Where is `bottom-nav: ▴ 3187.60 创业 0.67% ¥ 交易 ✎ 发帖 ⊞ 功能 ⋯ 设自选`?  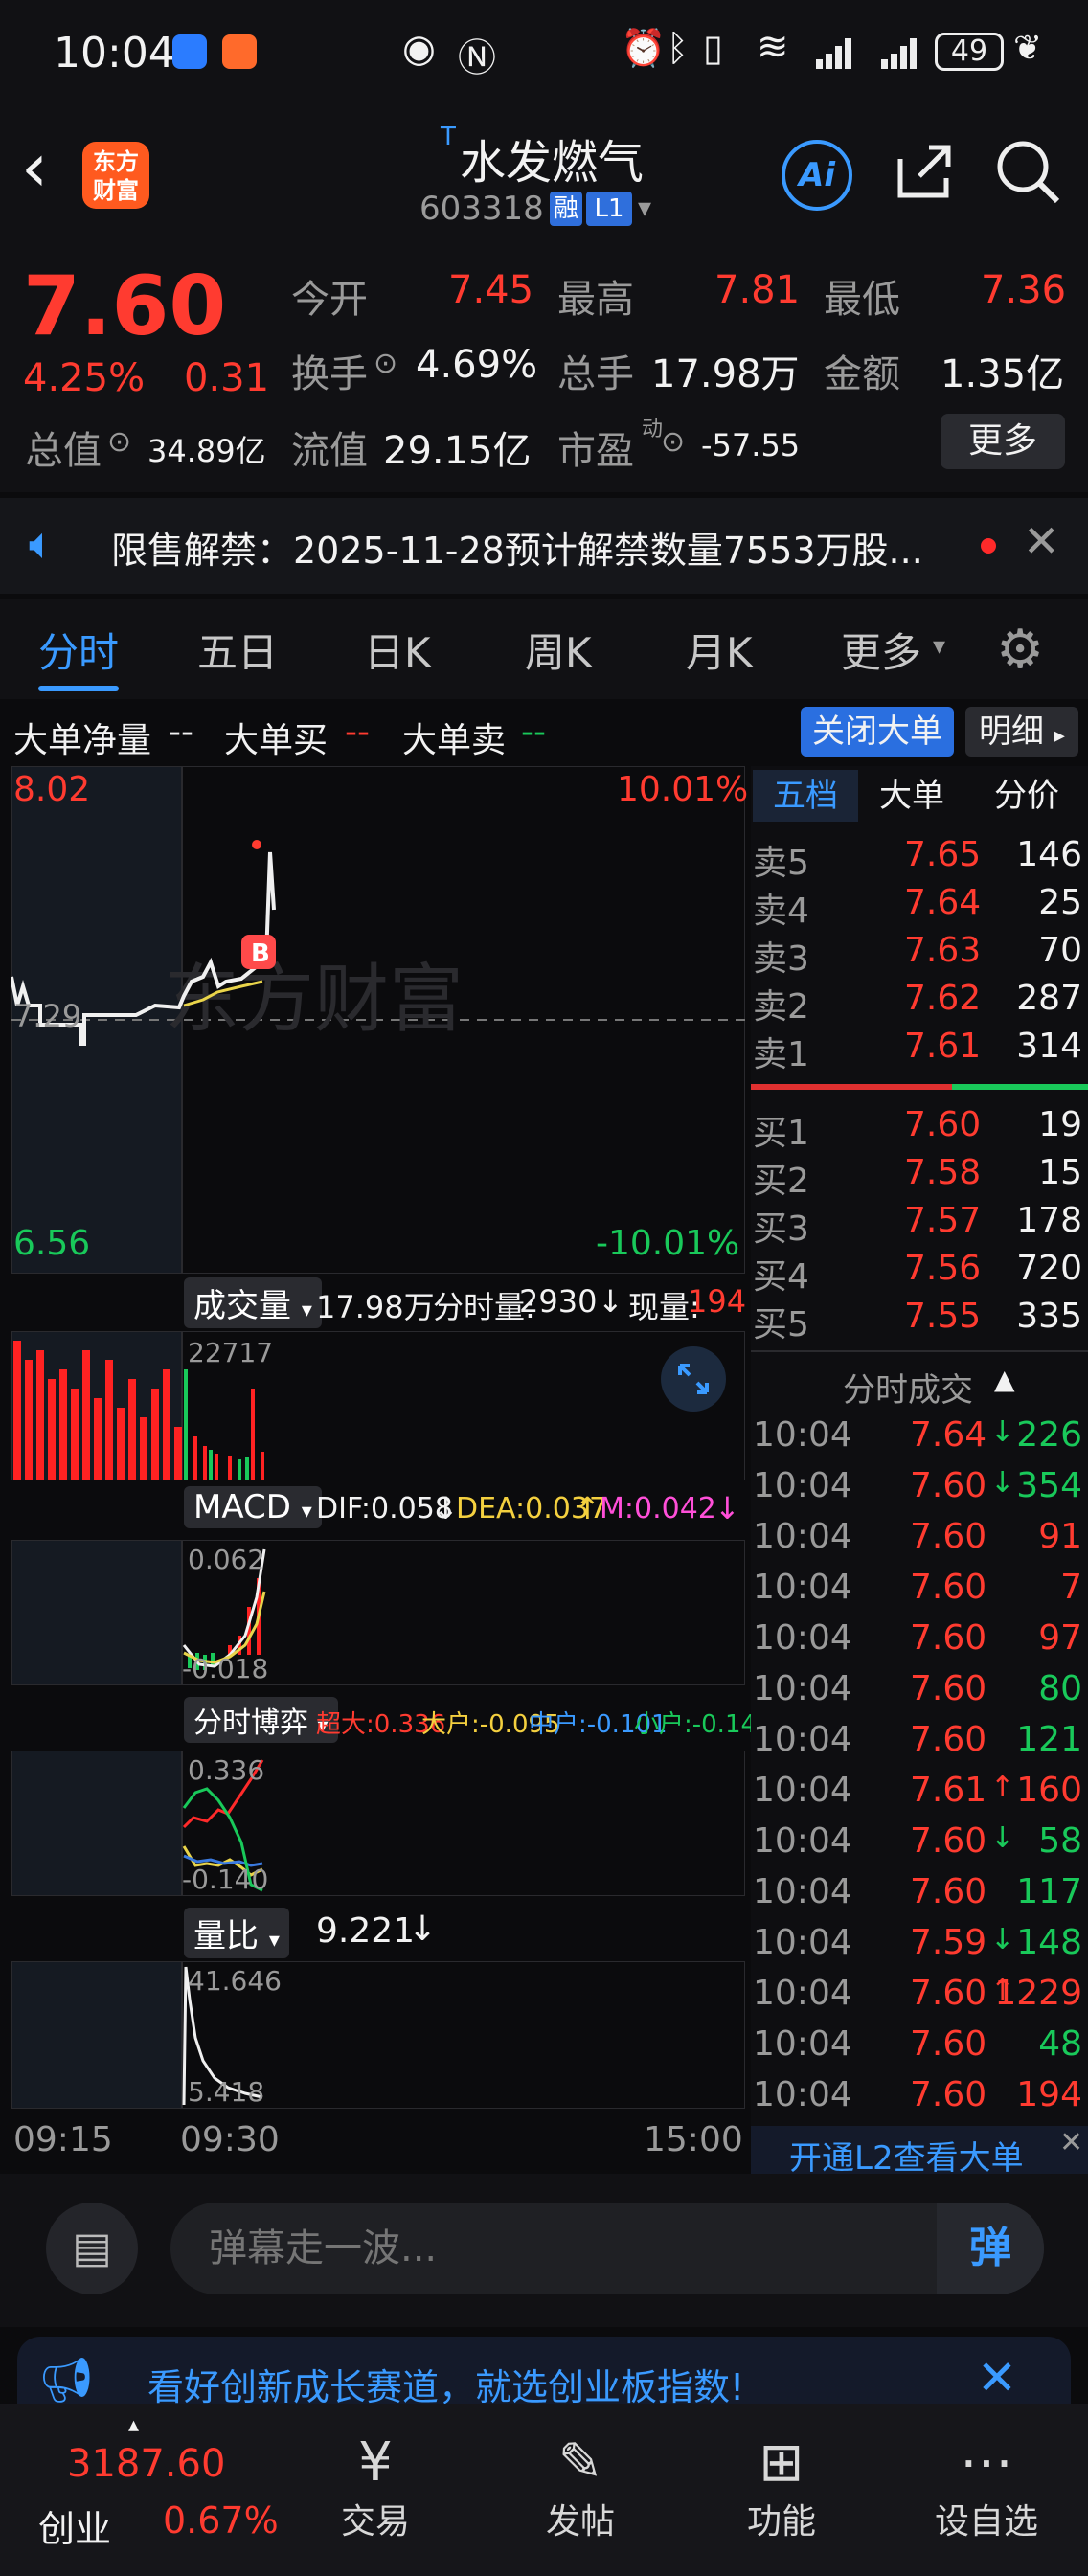
bottom-nav: ▴ 3187.60 创业 0.67% ¥ 交易 ✎ 发帖 ⊞ 功能 ⋯ 设自选 is located at coordinates (544, 2490).